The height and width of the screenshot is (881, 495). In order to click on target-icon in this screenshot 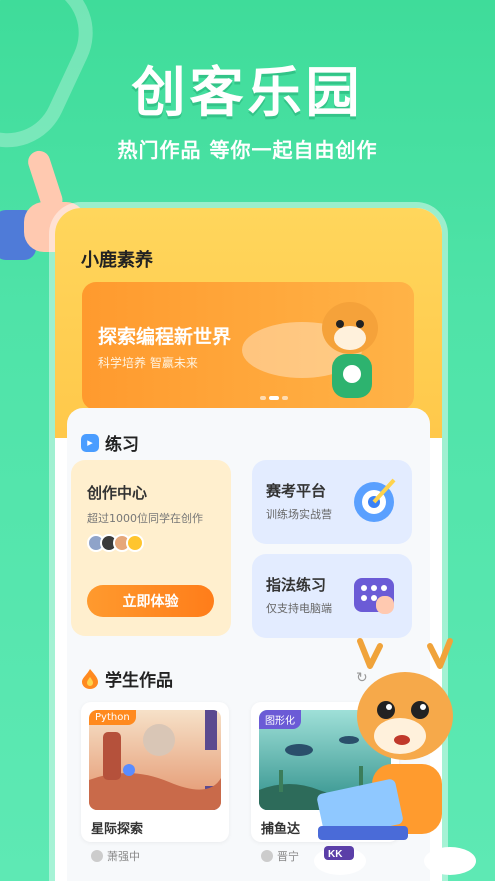, I will do `click(375, 500)`.